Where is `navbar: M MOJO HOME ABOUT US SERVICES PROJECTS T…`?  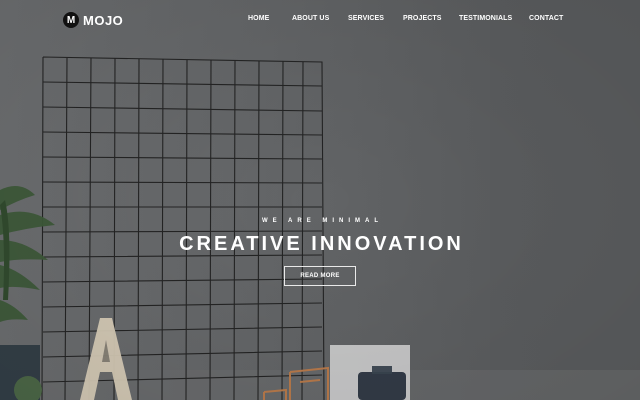
navbar: M MOJO HOME ABOUT US SERVICES PROJECTS T… is located at coordinates (320, 20).